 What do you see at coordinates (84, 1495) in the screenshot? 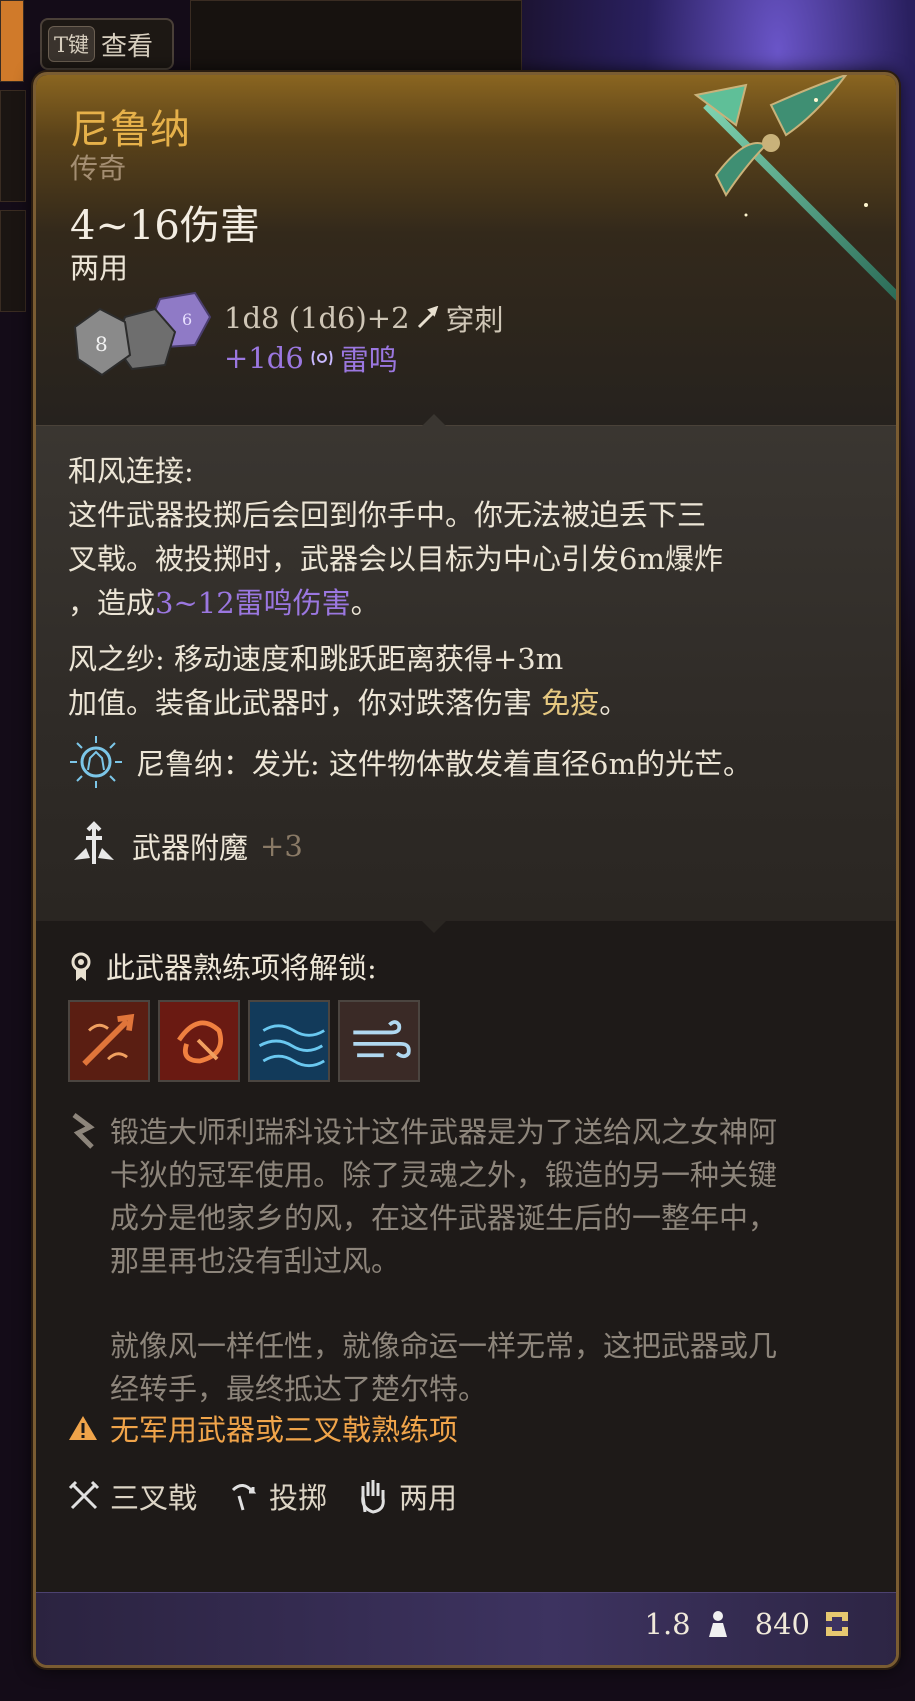
I see `crossed-weapons-icon` at bounding box center [84, 1495].